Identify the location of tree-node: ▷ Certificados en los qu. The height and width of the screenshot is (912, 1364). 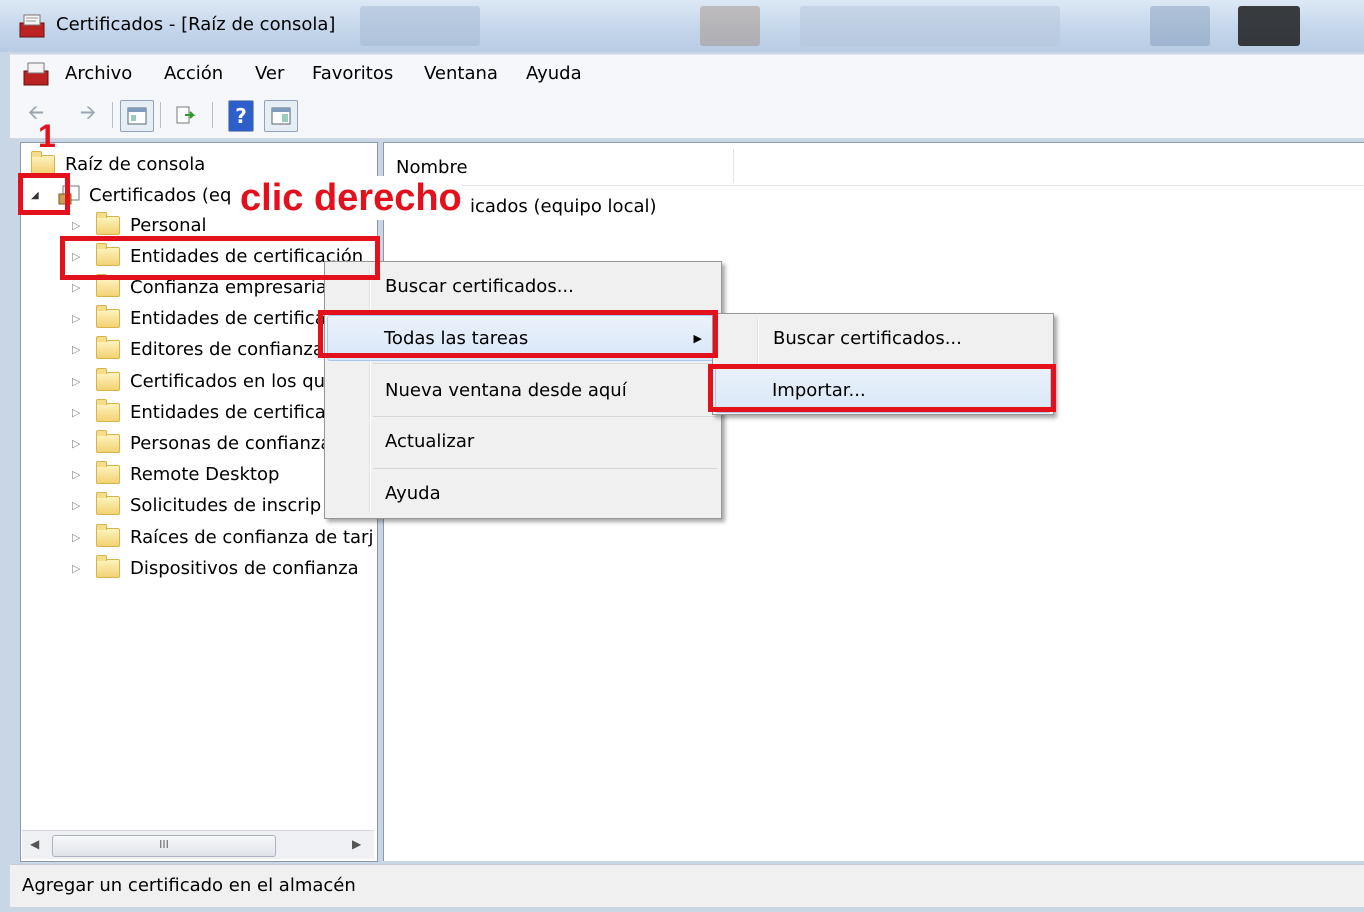
(198, 381).